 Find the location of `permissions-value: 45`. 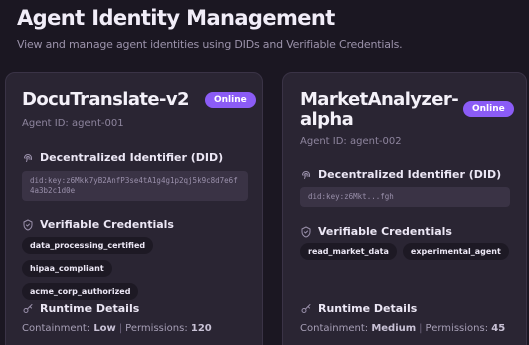

permissions-value: 45 is located at coordinates (498, 328).